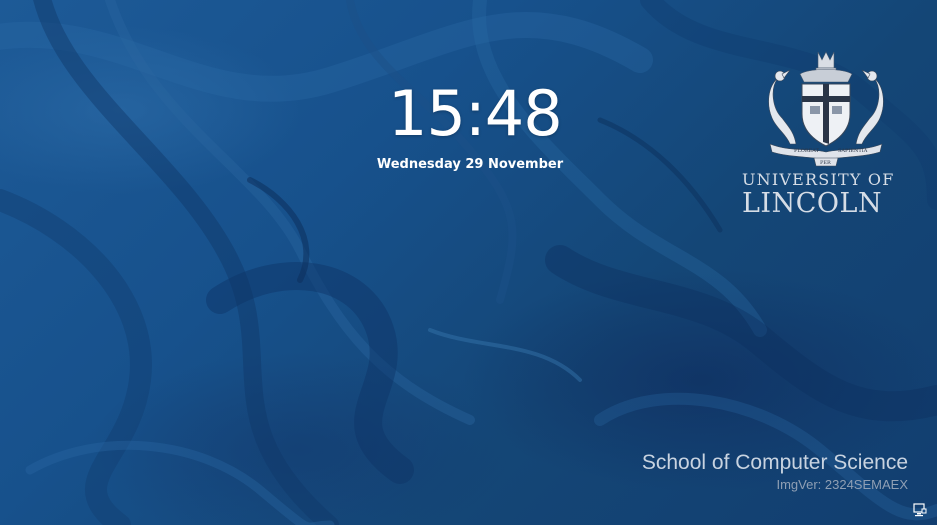 Image resolution: width=937 pixels, height=525 pixels. I want to click on university-crest-icon: FLOREAT SAPIENTIA PER, so click(826, 109).